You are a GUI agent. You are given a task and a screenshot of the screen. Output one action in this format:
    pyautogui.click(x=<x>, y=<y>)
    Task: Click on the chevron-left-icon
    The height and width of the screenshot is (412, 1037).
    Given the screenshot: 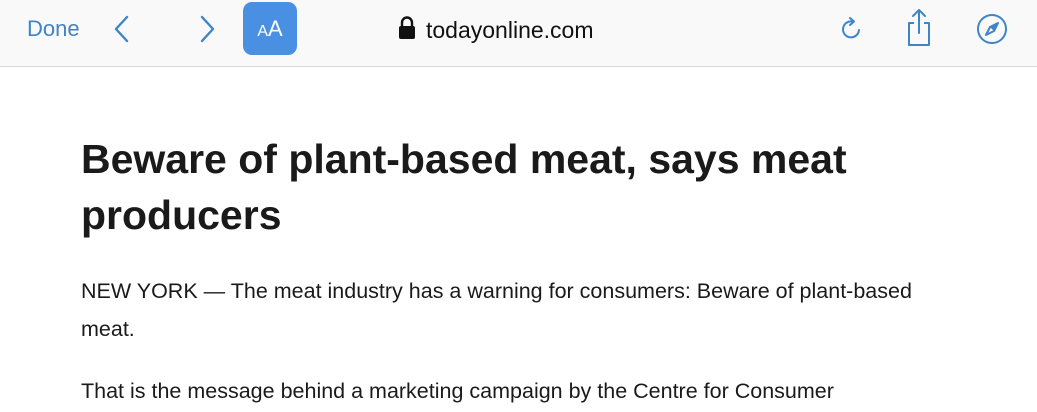 What is the action you would take?
    pyautogui.click(x=121, y=29)
    